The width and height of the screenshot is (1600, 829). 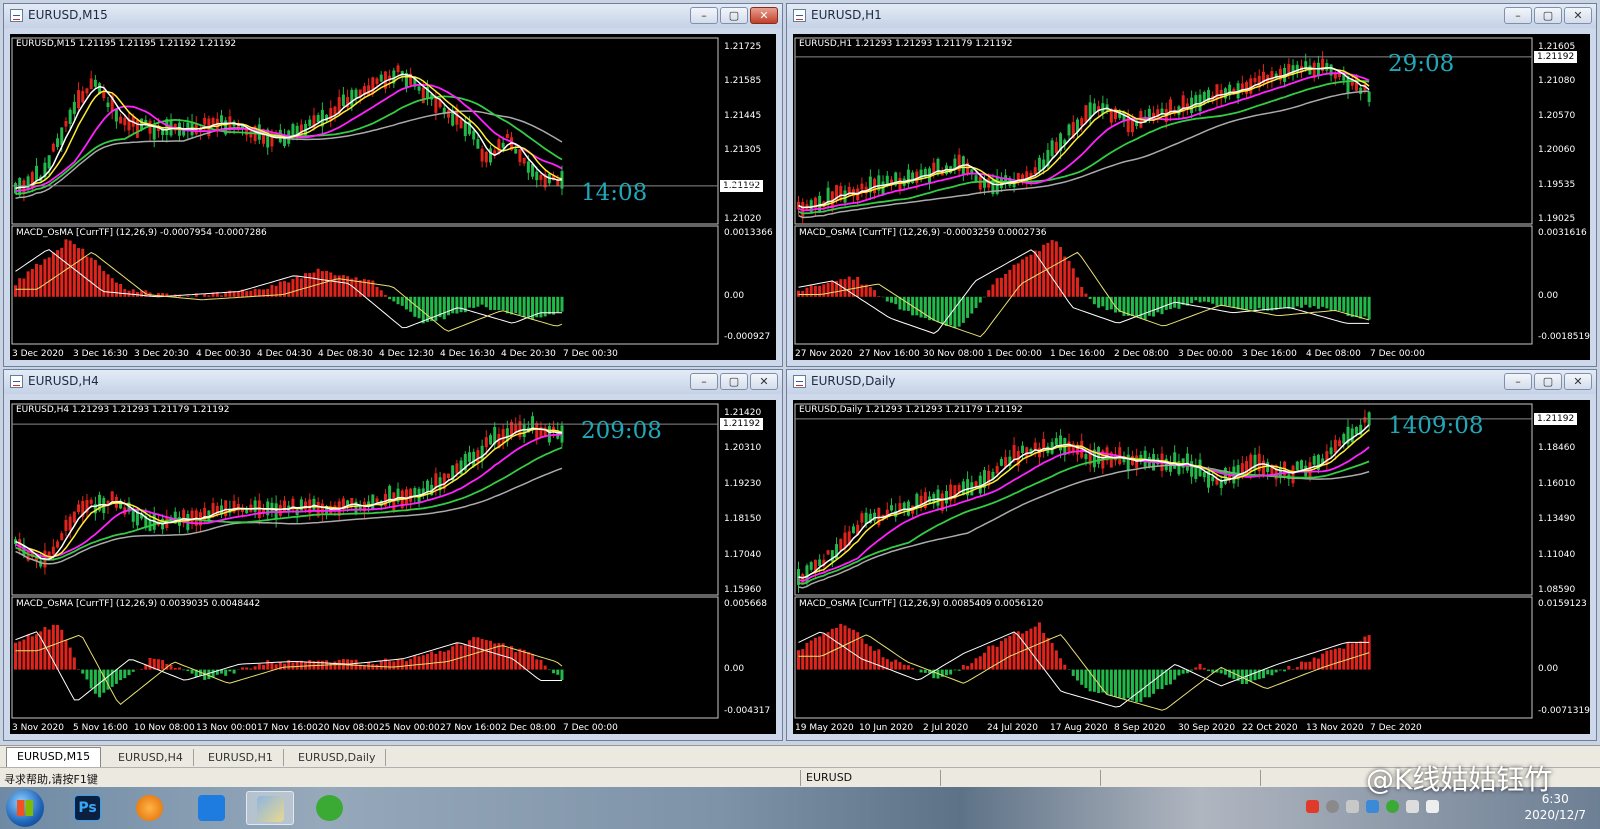 What do you see at coordinates (1084, 526) in the screenshot?
I see `moving-average-line` at bounding box center [1084, 526].